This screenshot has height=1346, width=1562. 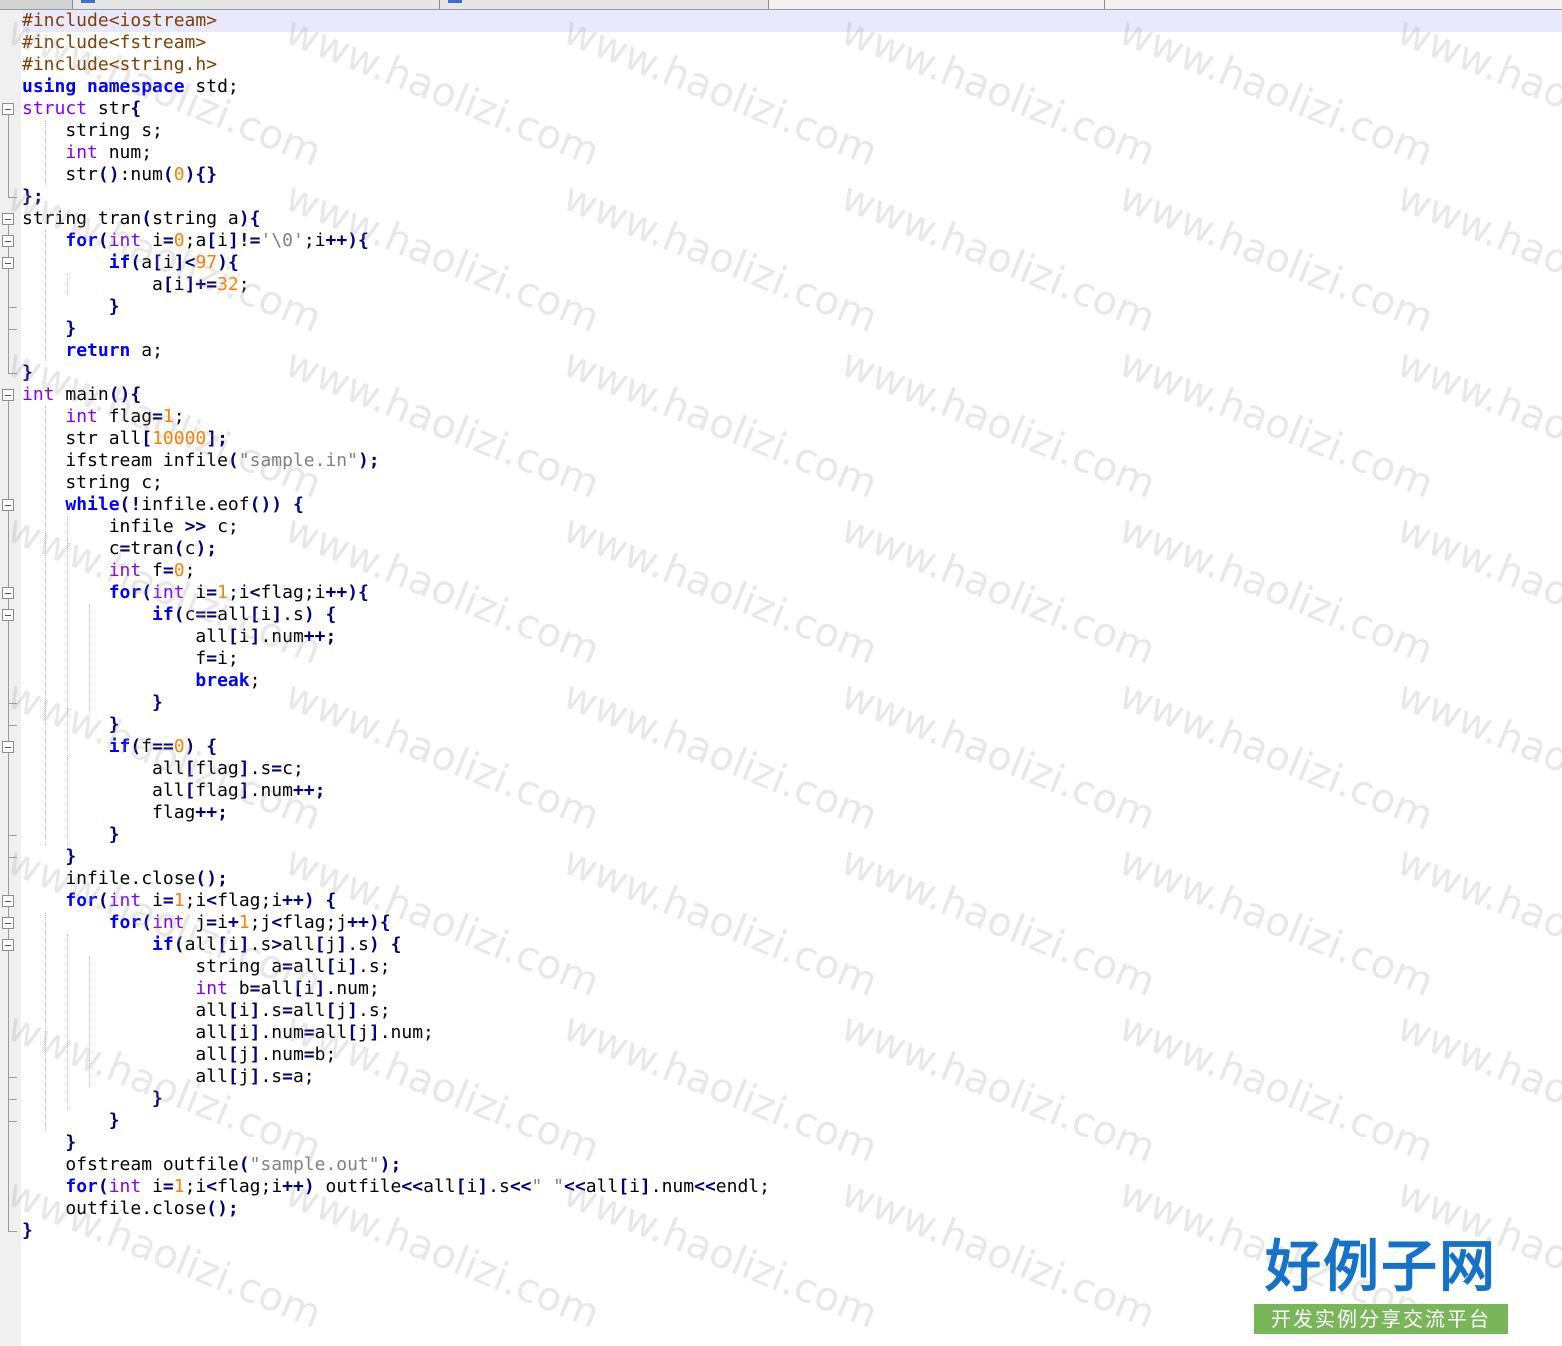 I want to click on code-line: all[i].num++;, so click(x=792, y=637).